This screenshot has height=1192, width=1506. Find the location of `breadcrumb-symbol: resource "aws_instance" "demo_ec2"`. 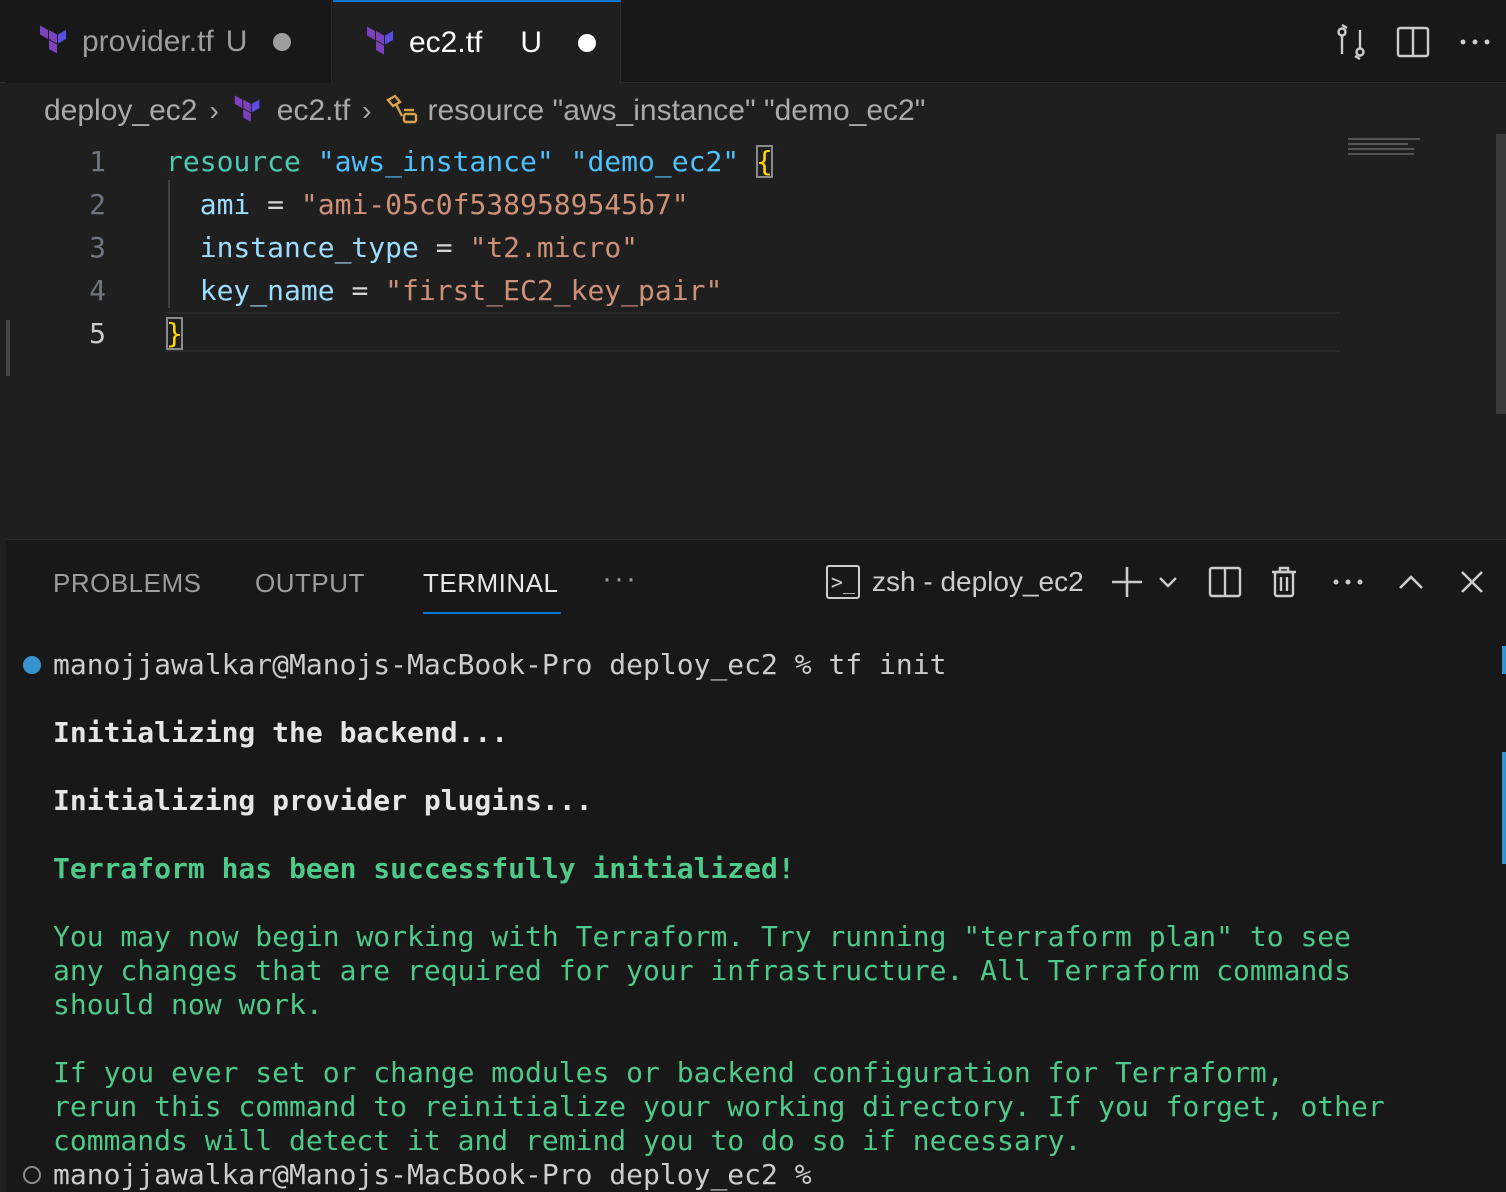

breadcrumb-symbol: resource "aws_instance" "demo_ec2" is located at coordinates (677, 111).